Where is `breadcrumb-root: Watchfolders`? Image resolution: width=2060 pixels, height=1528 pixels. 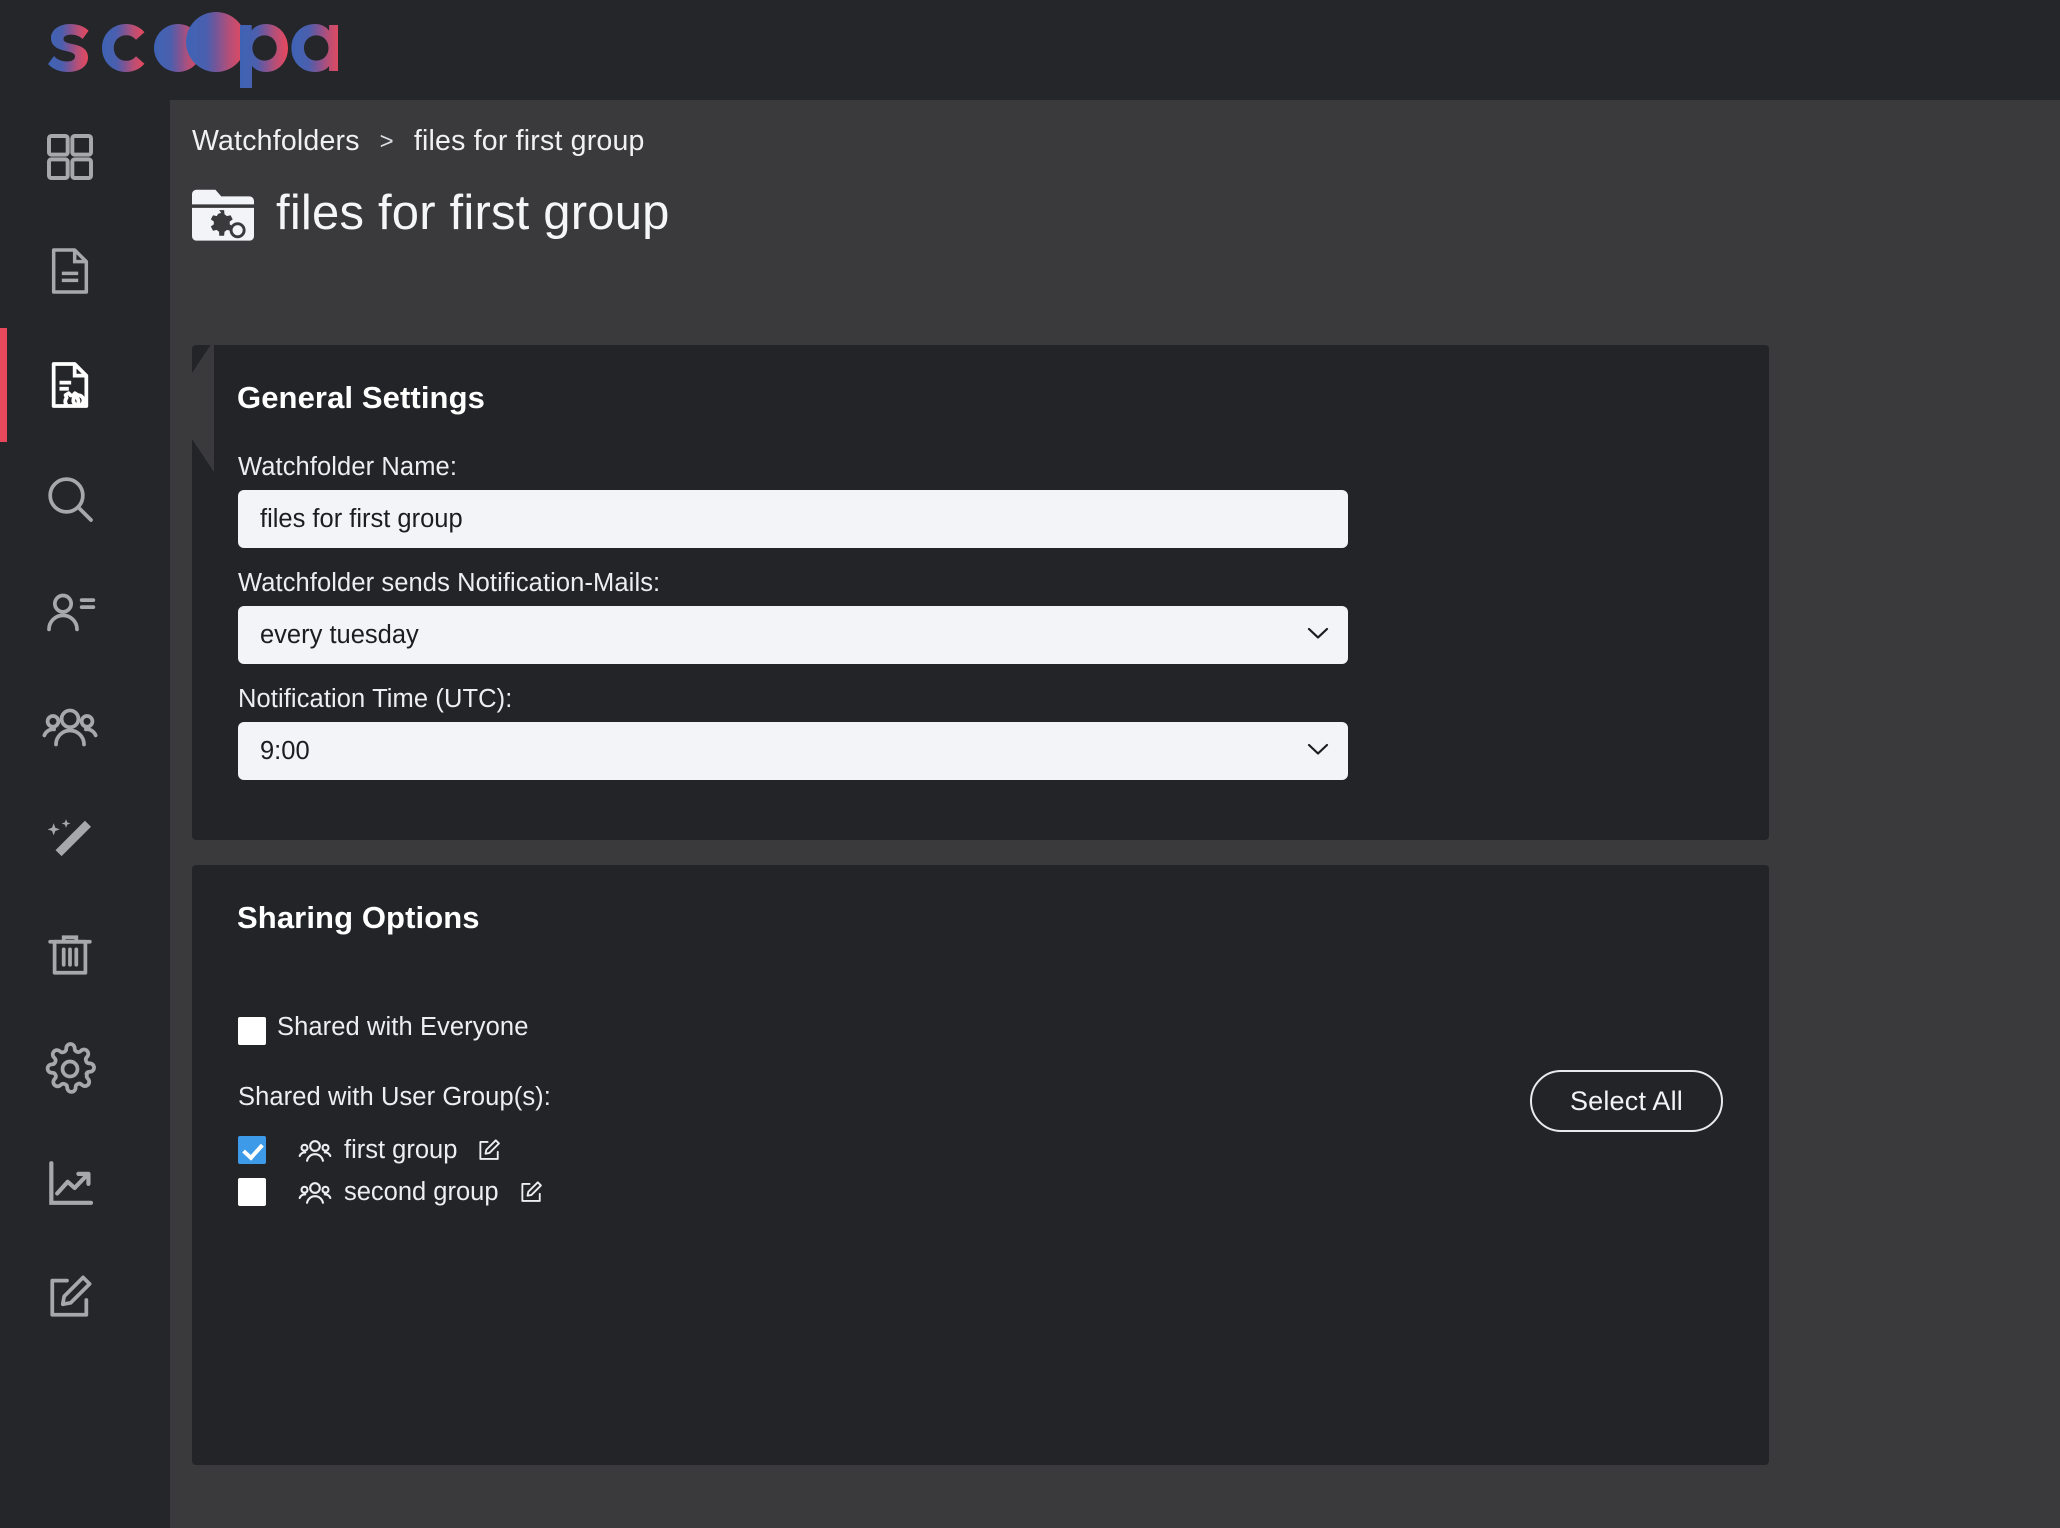 breadcrumb-root: Watchfolders is located at coordinates (276, 141).